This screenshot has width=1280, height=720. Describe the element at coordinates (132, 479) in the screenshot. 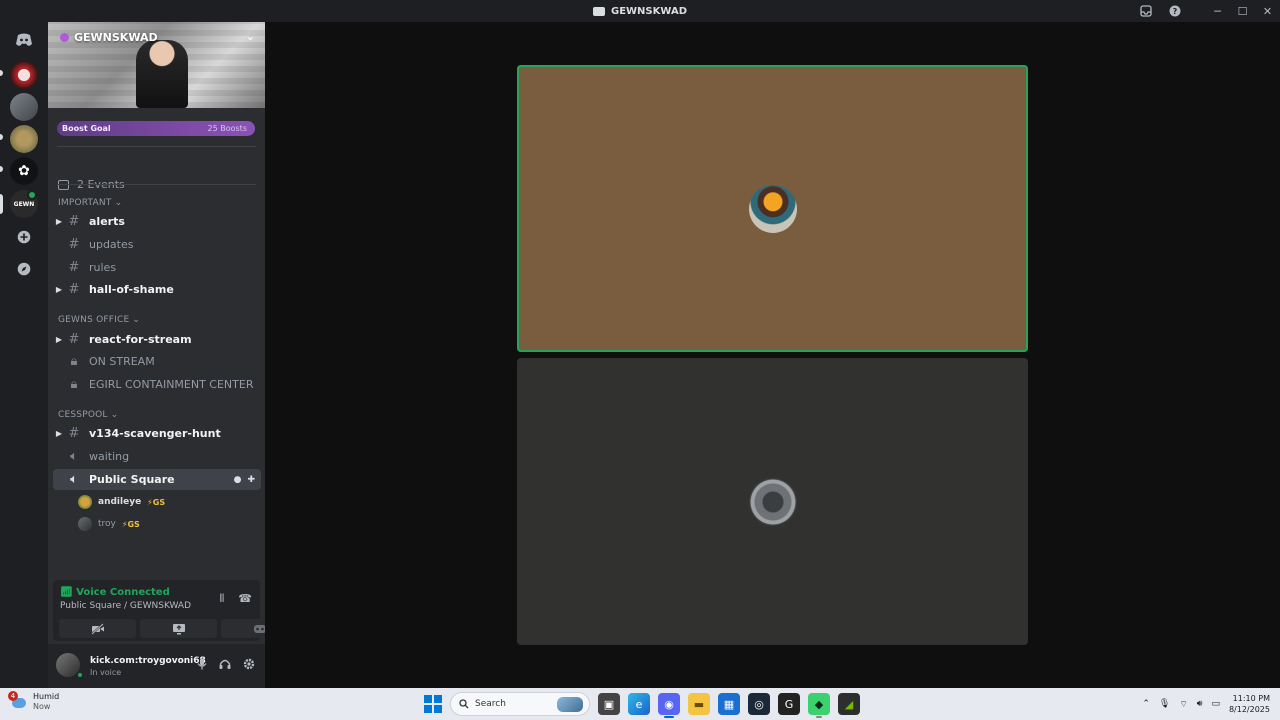

I see `channel-name: Public Square` at that location.